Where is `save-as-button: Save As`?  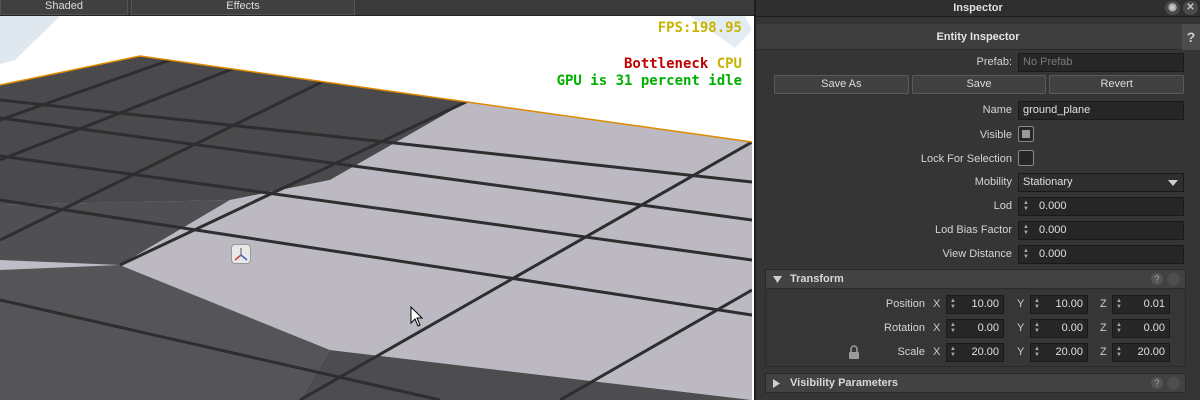 save-as-button: Save As is located at coordinates (841, 84).